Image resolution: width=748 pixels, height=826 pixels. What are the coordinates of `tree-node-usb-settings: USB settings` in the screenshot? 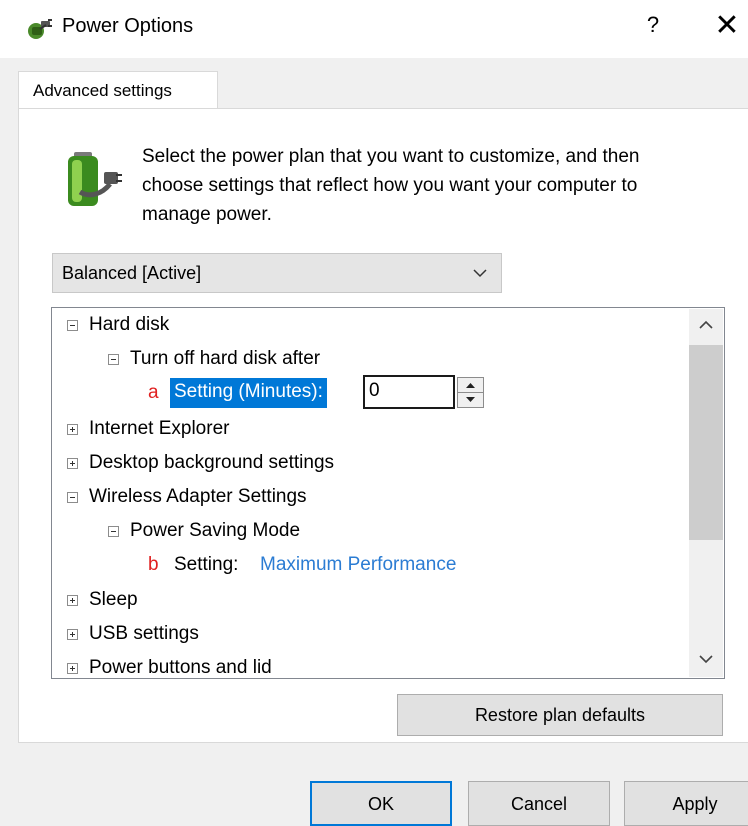 It's located at (352, 634).